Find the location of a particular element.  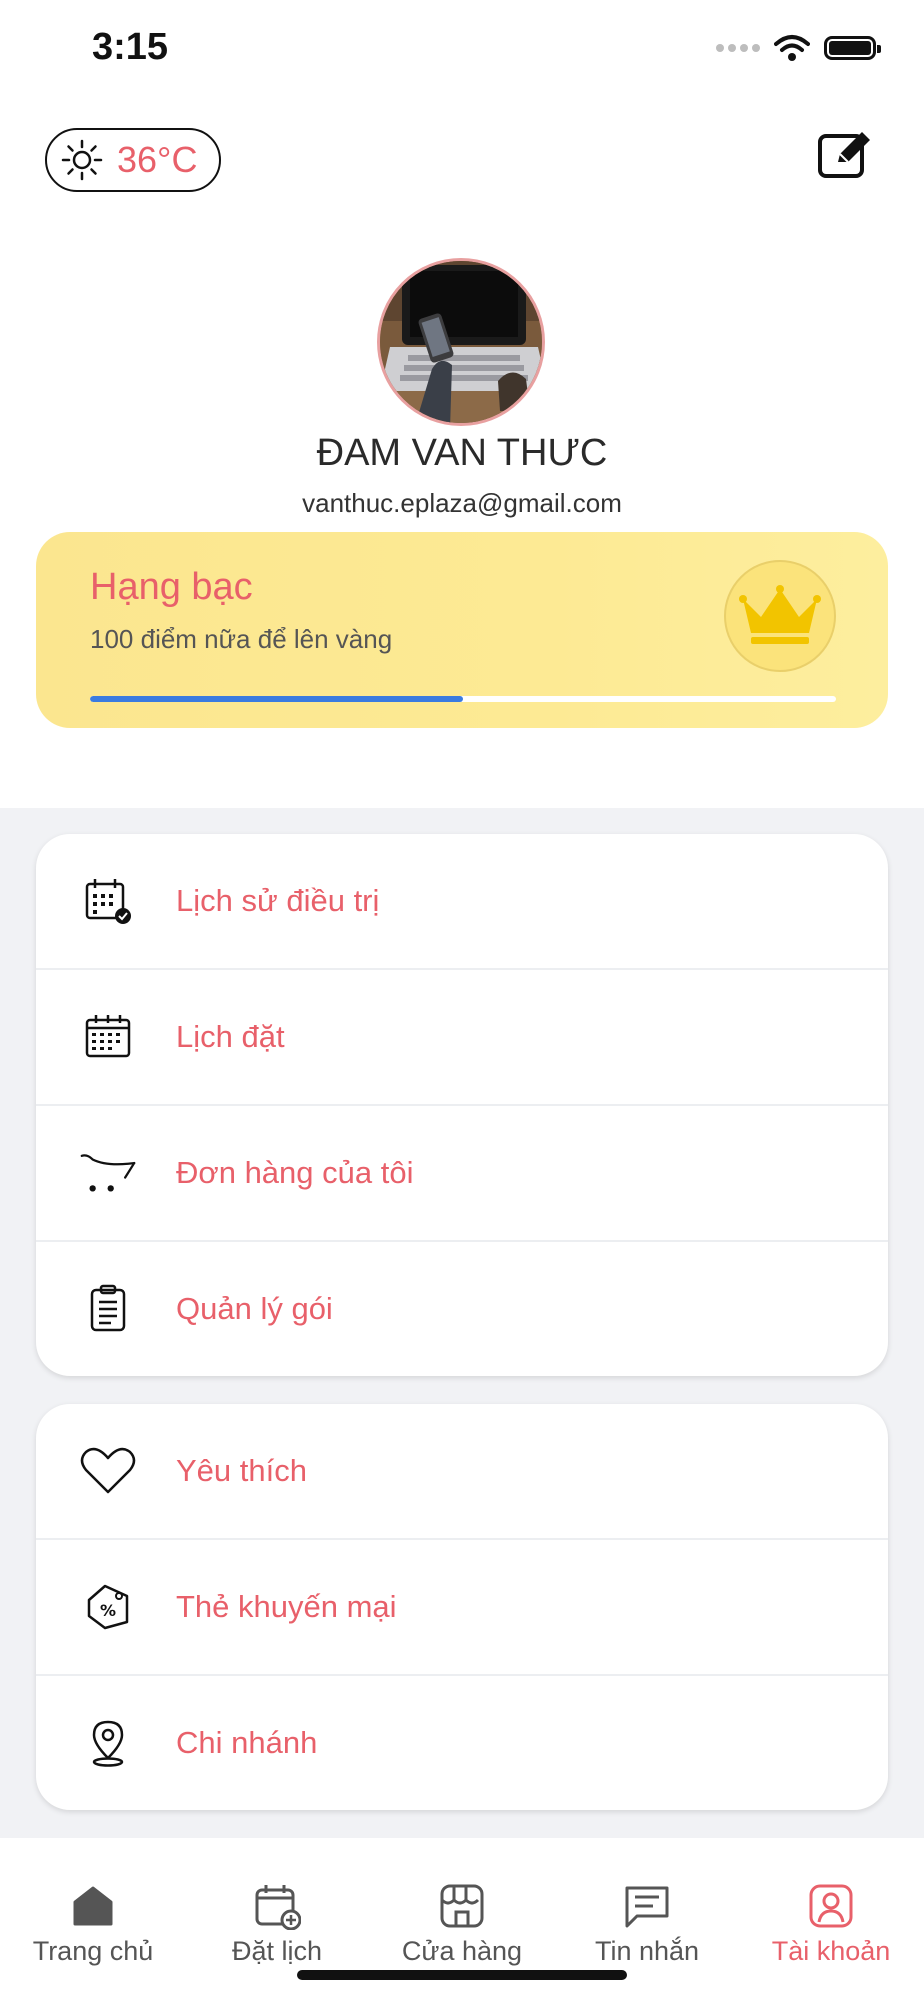

weather-pill: 36°C is located at coordinates (133, 160).